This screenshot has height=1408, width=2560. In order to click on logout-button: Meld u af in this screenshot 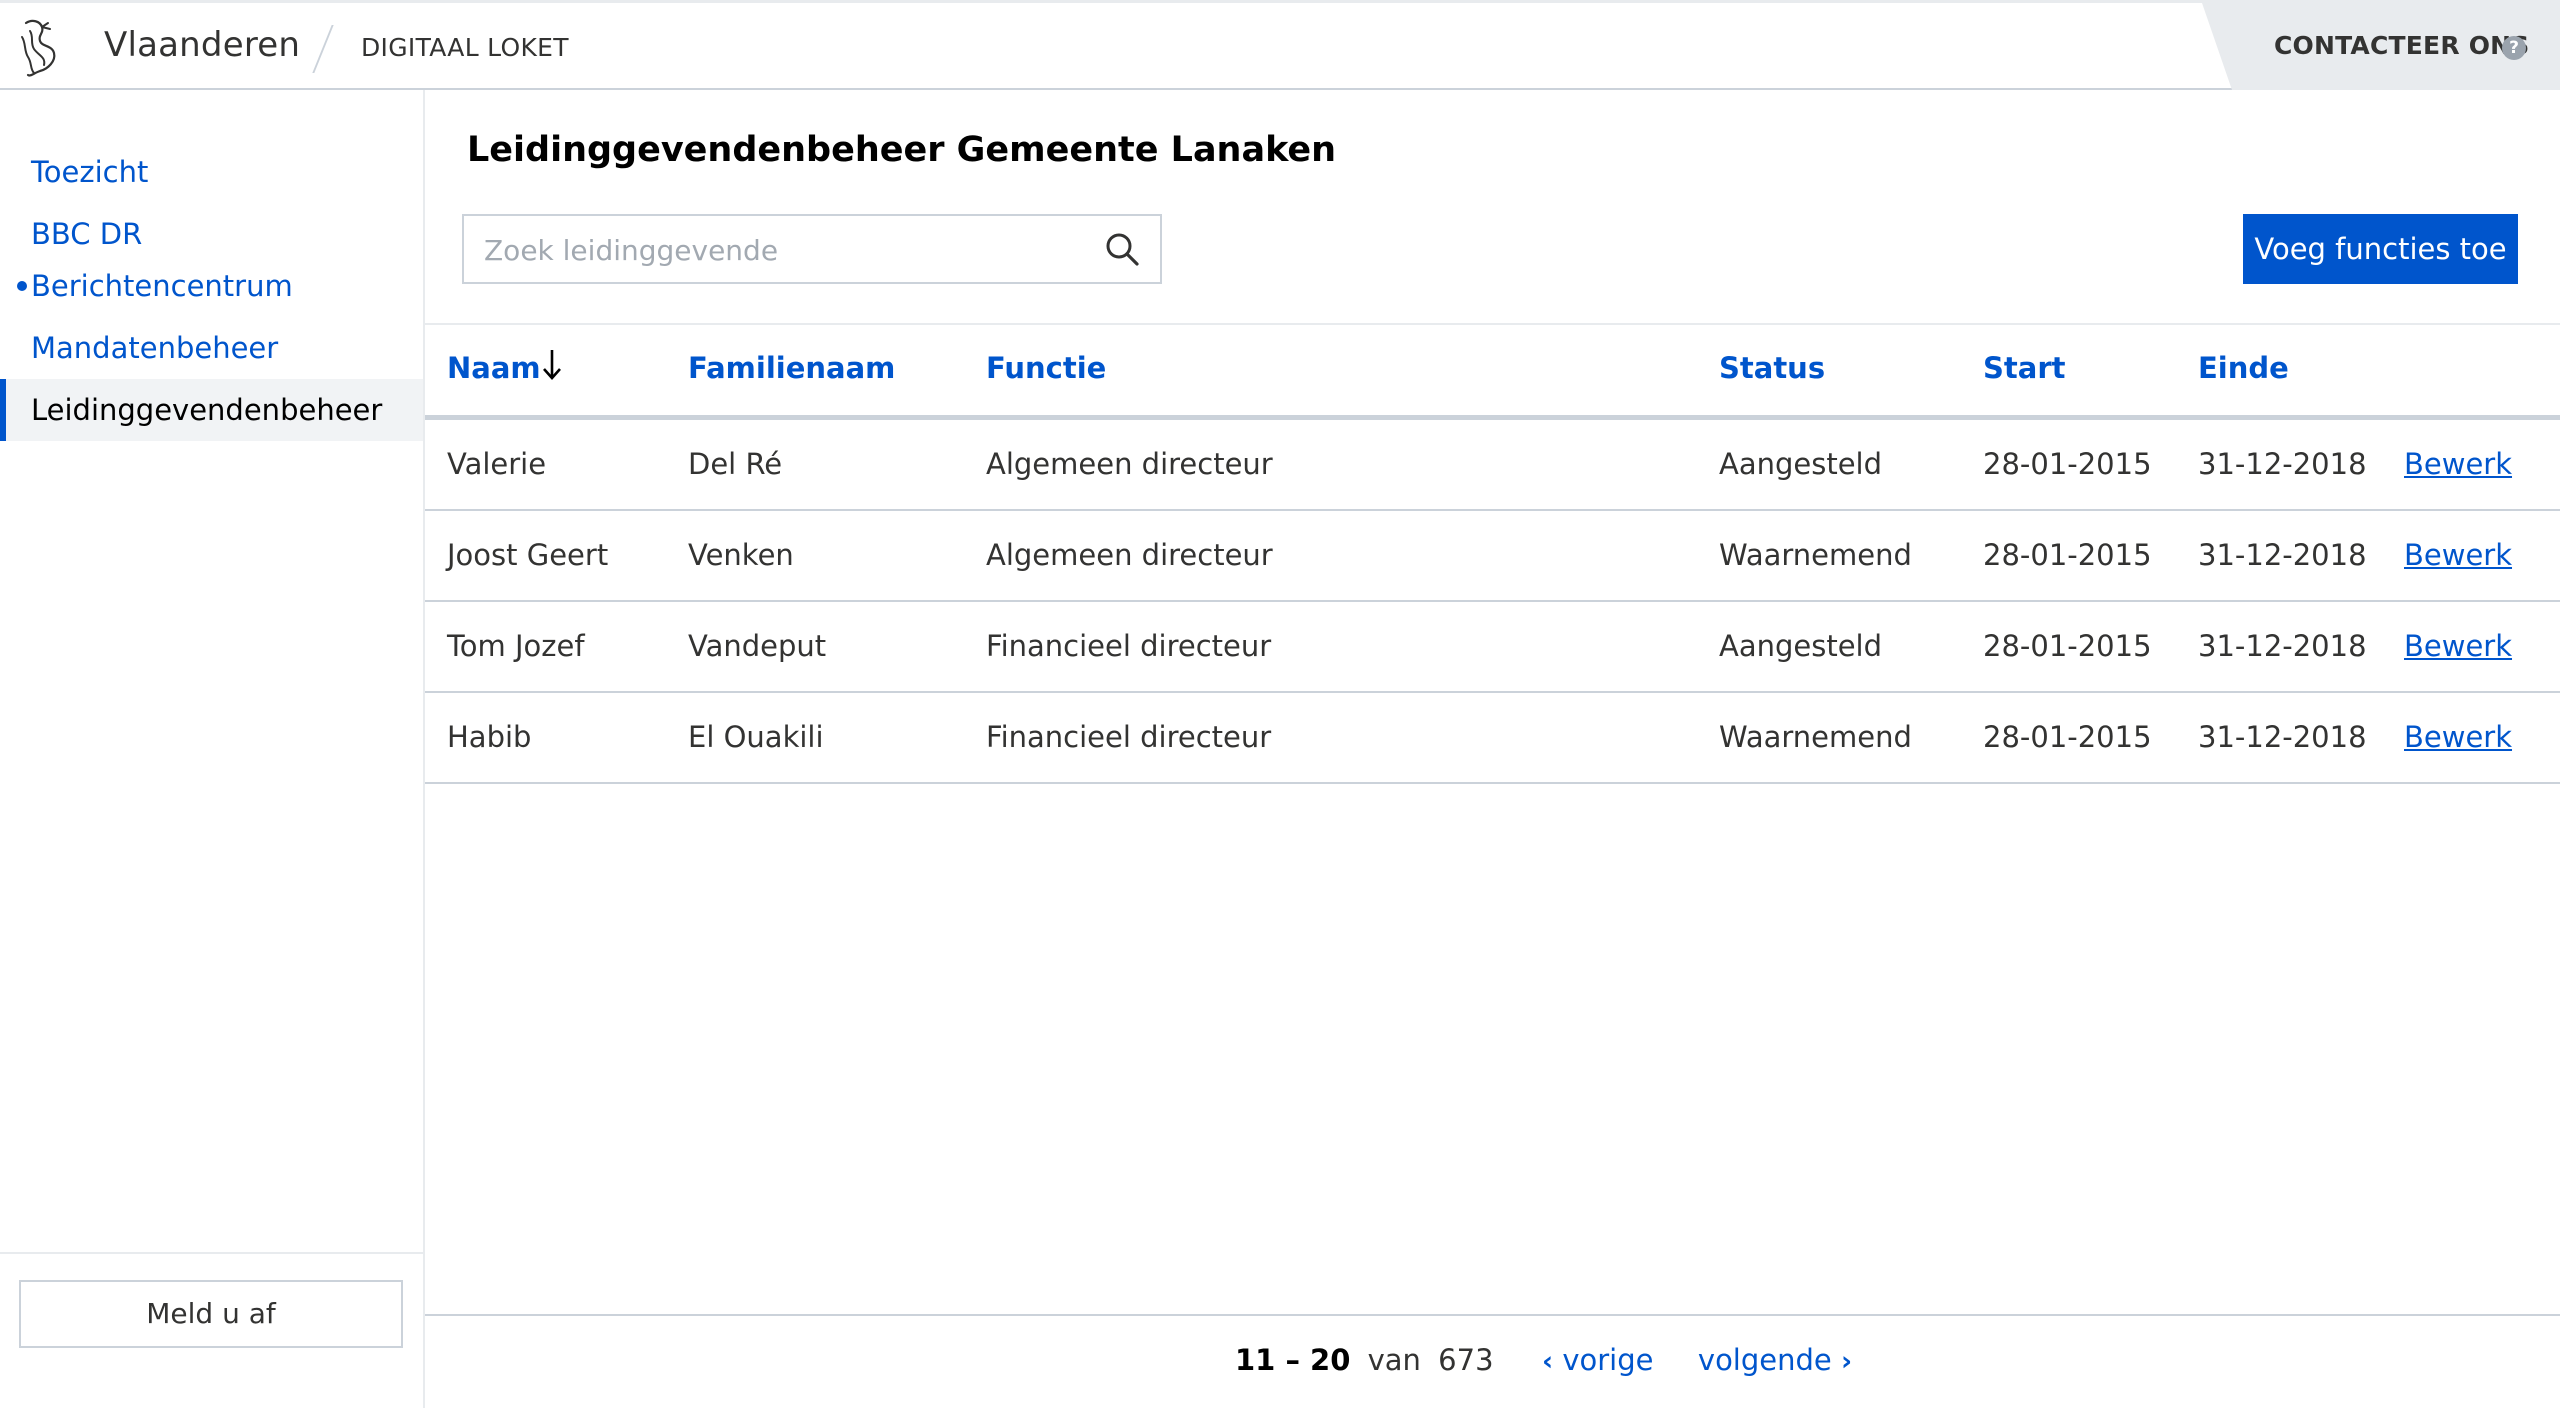, I will do `click(211, 1314)`.